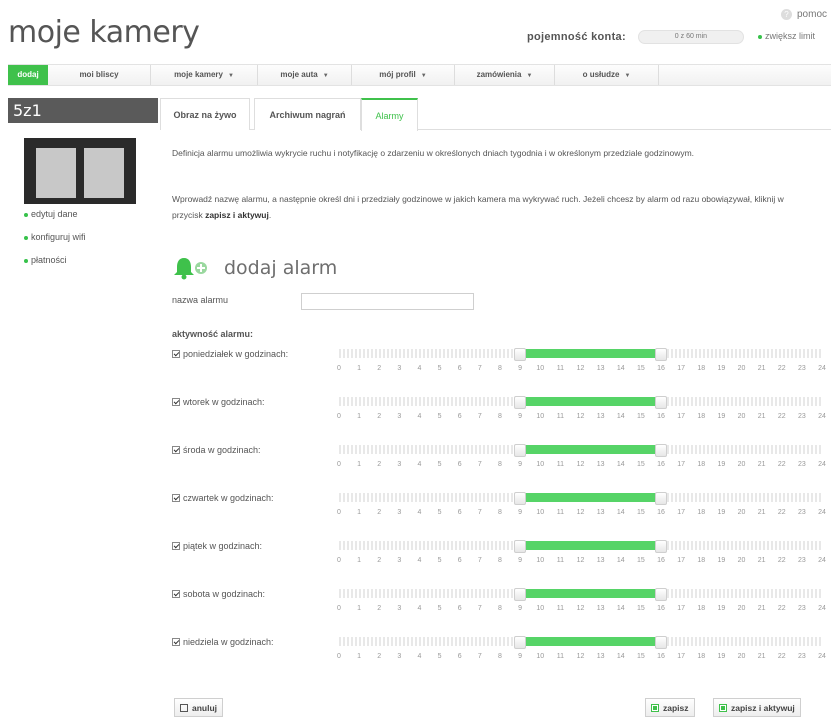 The width and height of the screenshot is (831, 724). What do you see at coordinates (505, 75) in the screenshot?
I see `nav-item-orders: zamówienia ▼` at bounding box center [505, 75].